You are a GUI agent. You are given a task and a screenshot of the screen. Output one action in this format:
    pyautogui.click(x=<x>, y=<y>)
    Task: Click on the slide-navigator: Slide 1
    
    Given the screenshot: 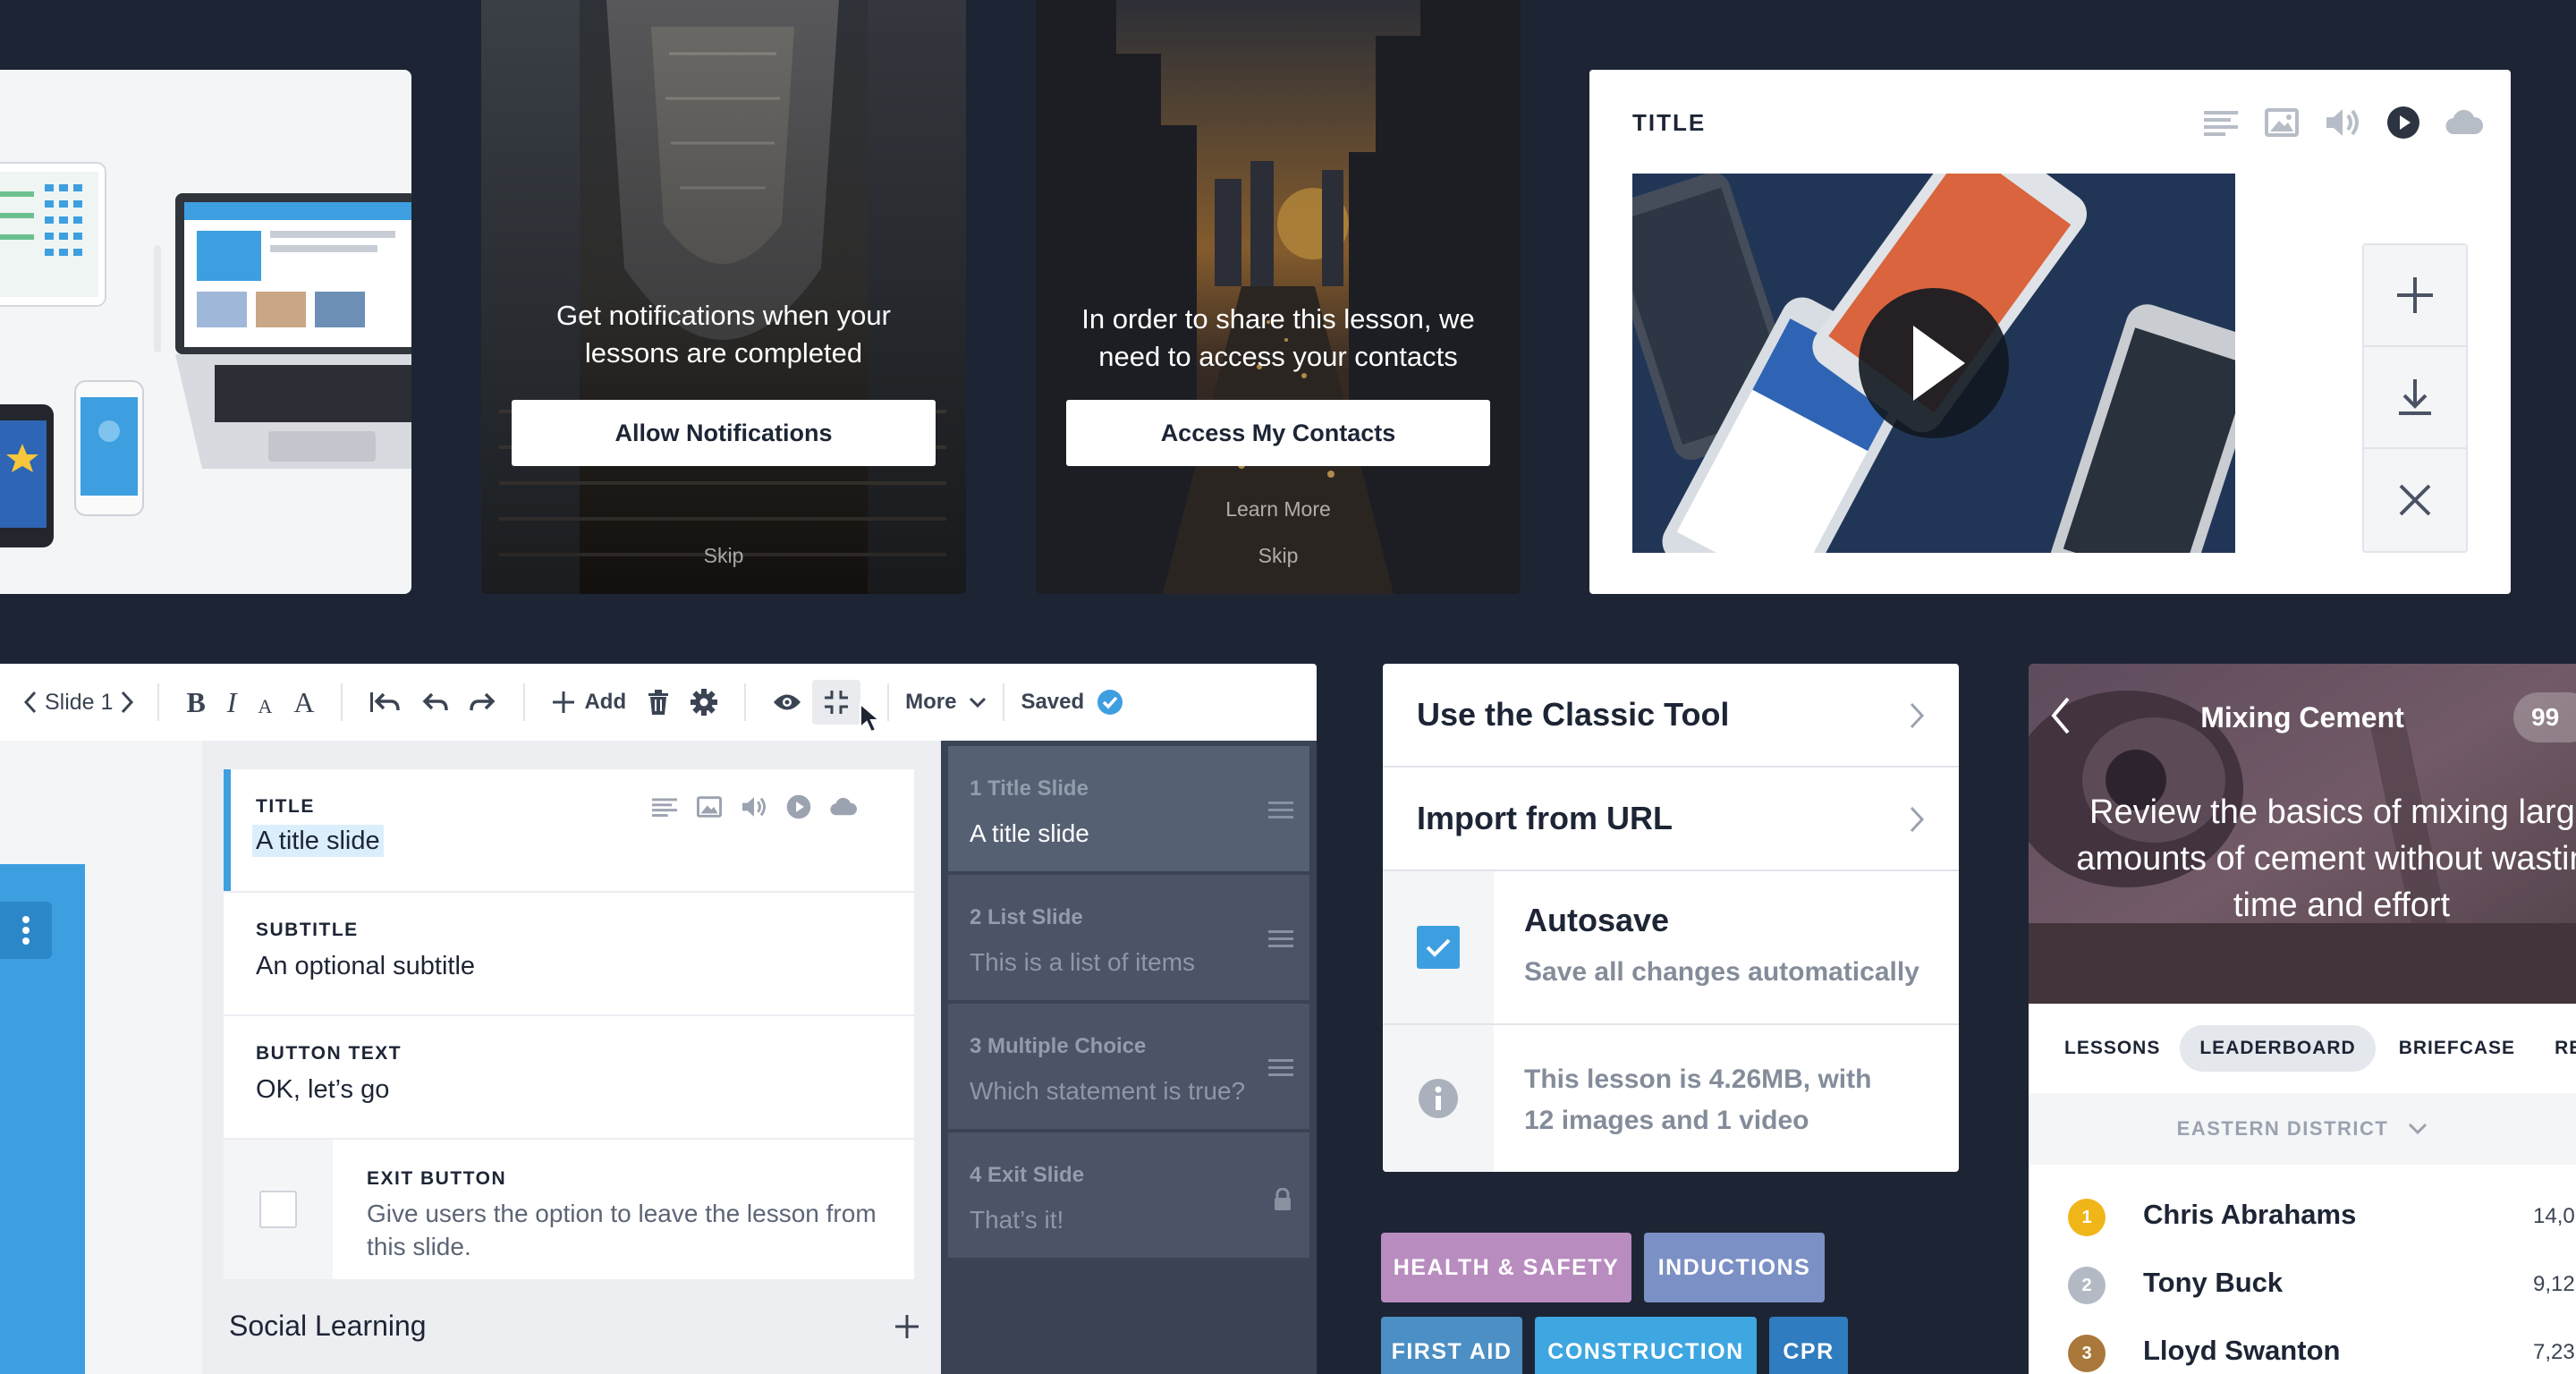 What is the action you would take?
    pyautogui.click(x=78, y=702)
    